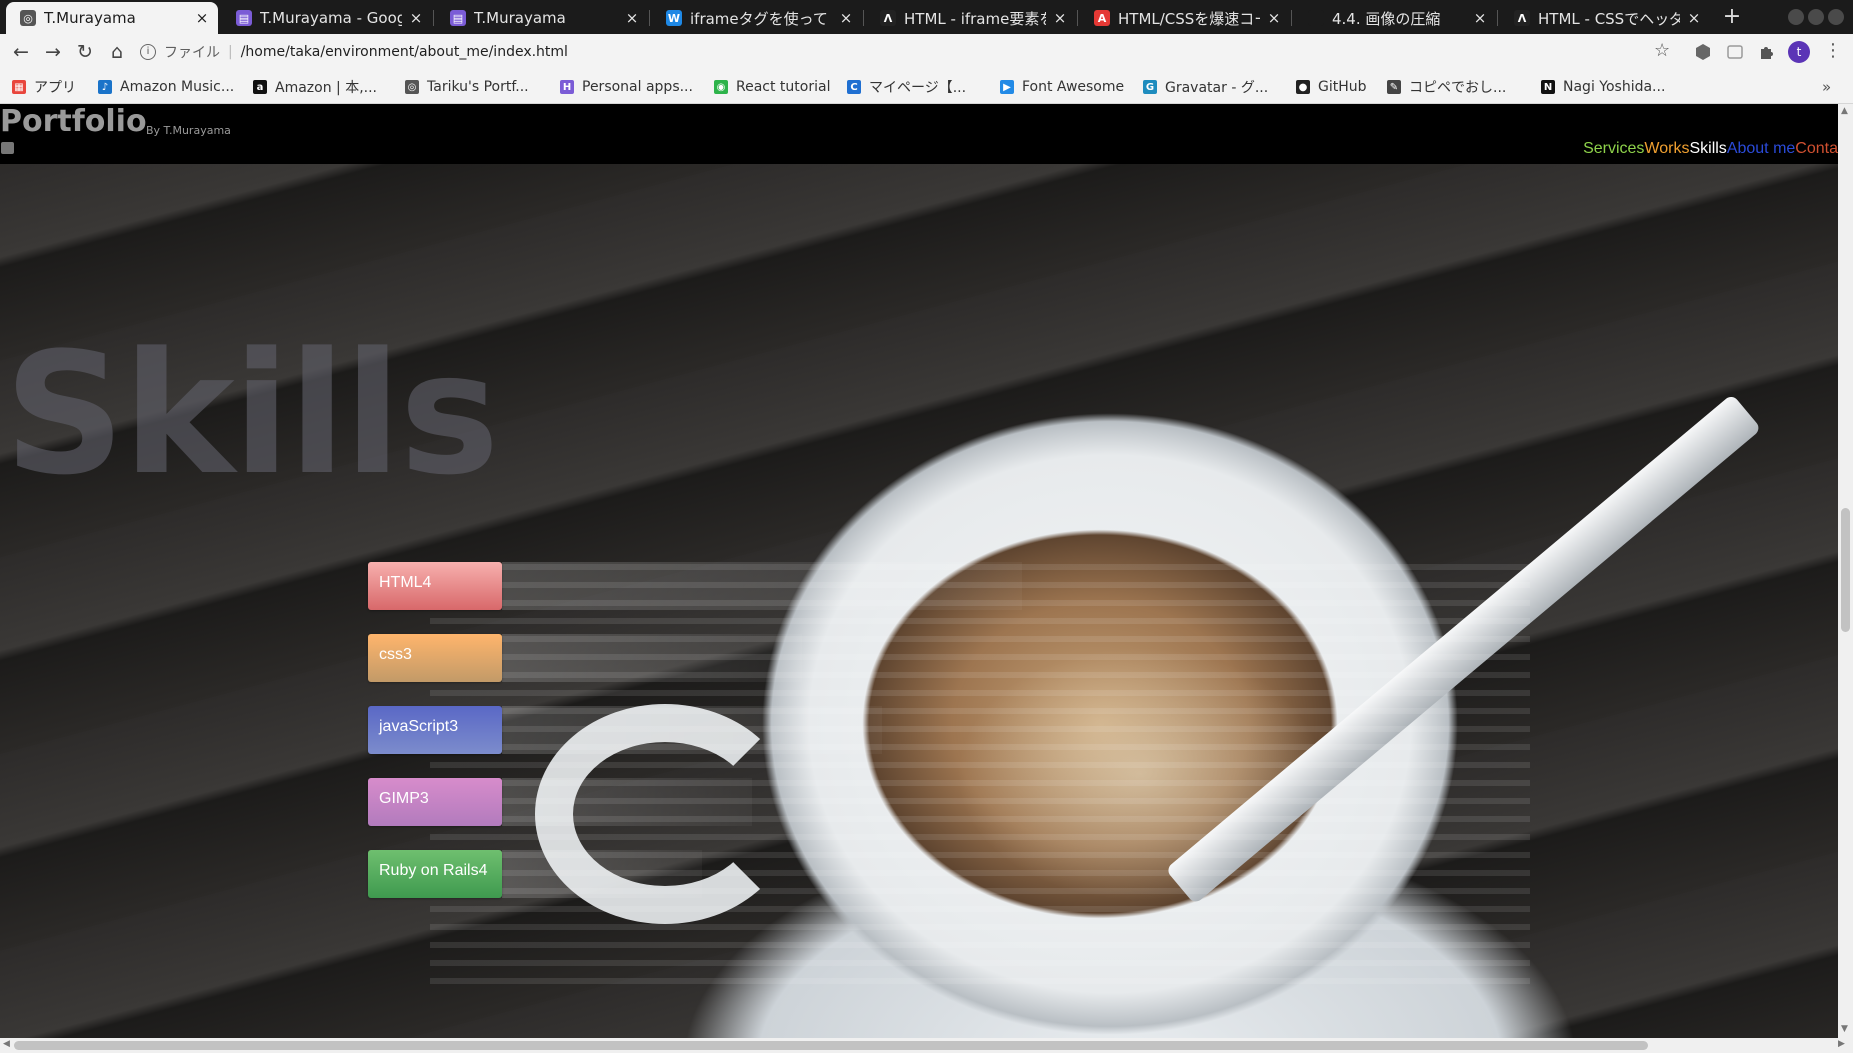 This screenshot has width=1853, height=1053. What do you see at coordinates (19, 87) in the screenshot?
I see `apps-grid-icon: ▦` at bounding box center [19, 87].